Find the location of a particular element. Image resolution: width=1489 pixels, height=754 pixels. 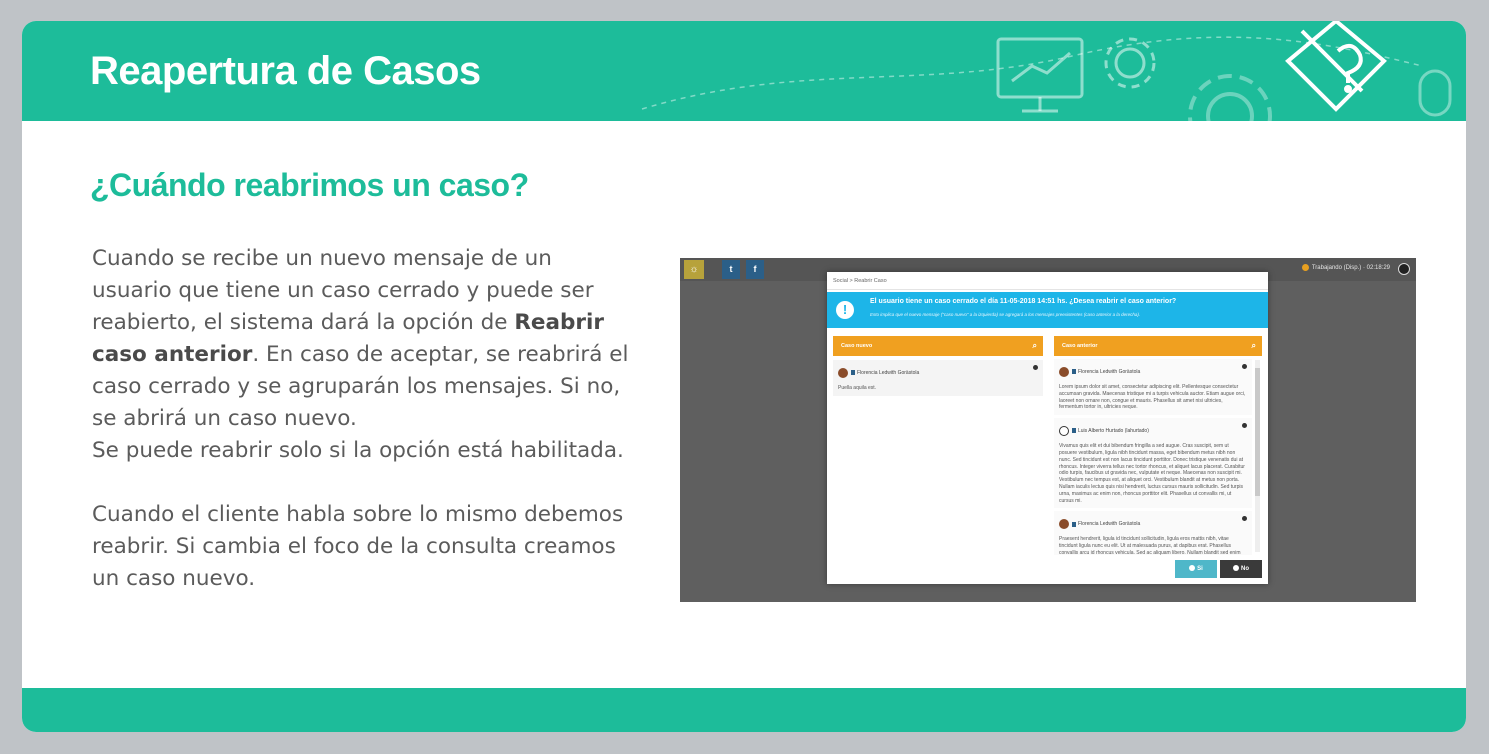

scrollbar is located at coordinates (1257, 456).